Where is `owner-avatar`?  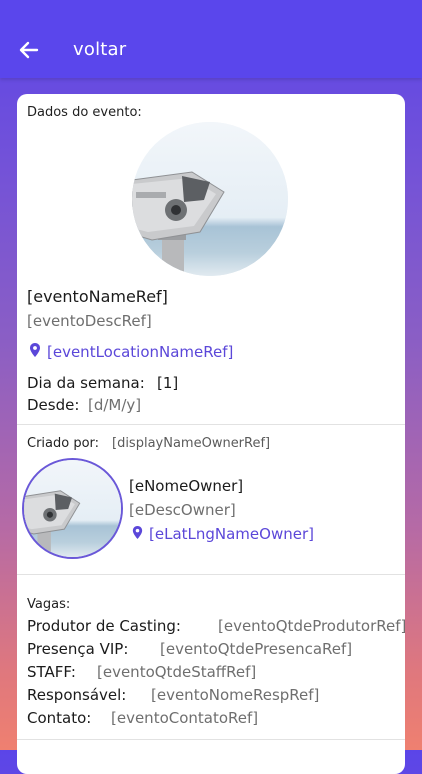
owner-avatar is located at coordinates (72, 508).